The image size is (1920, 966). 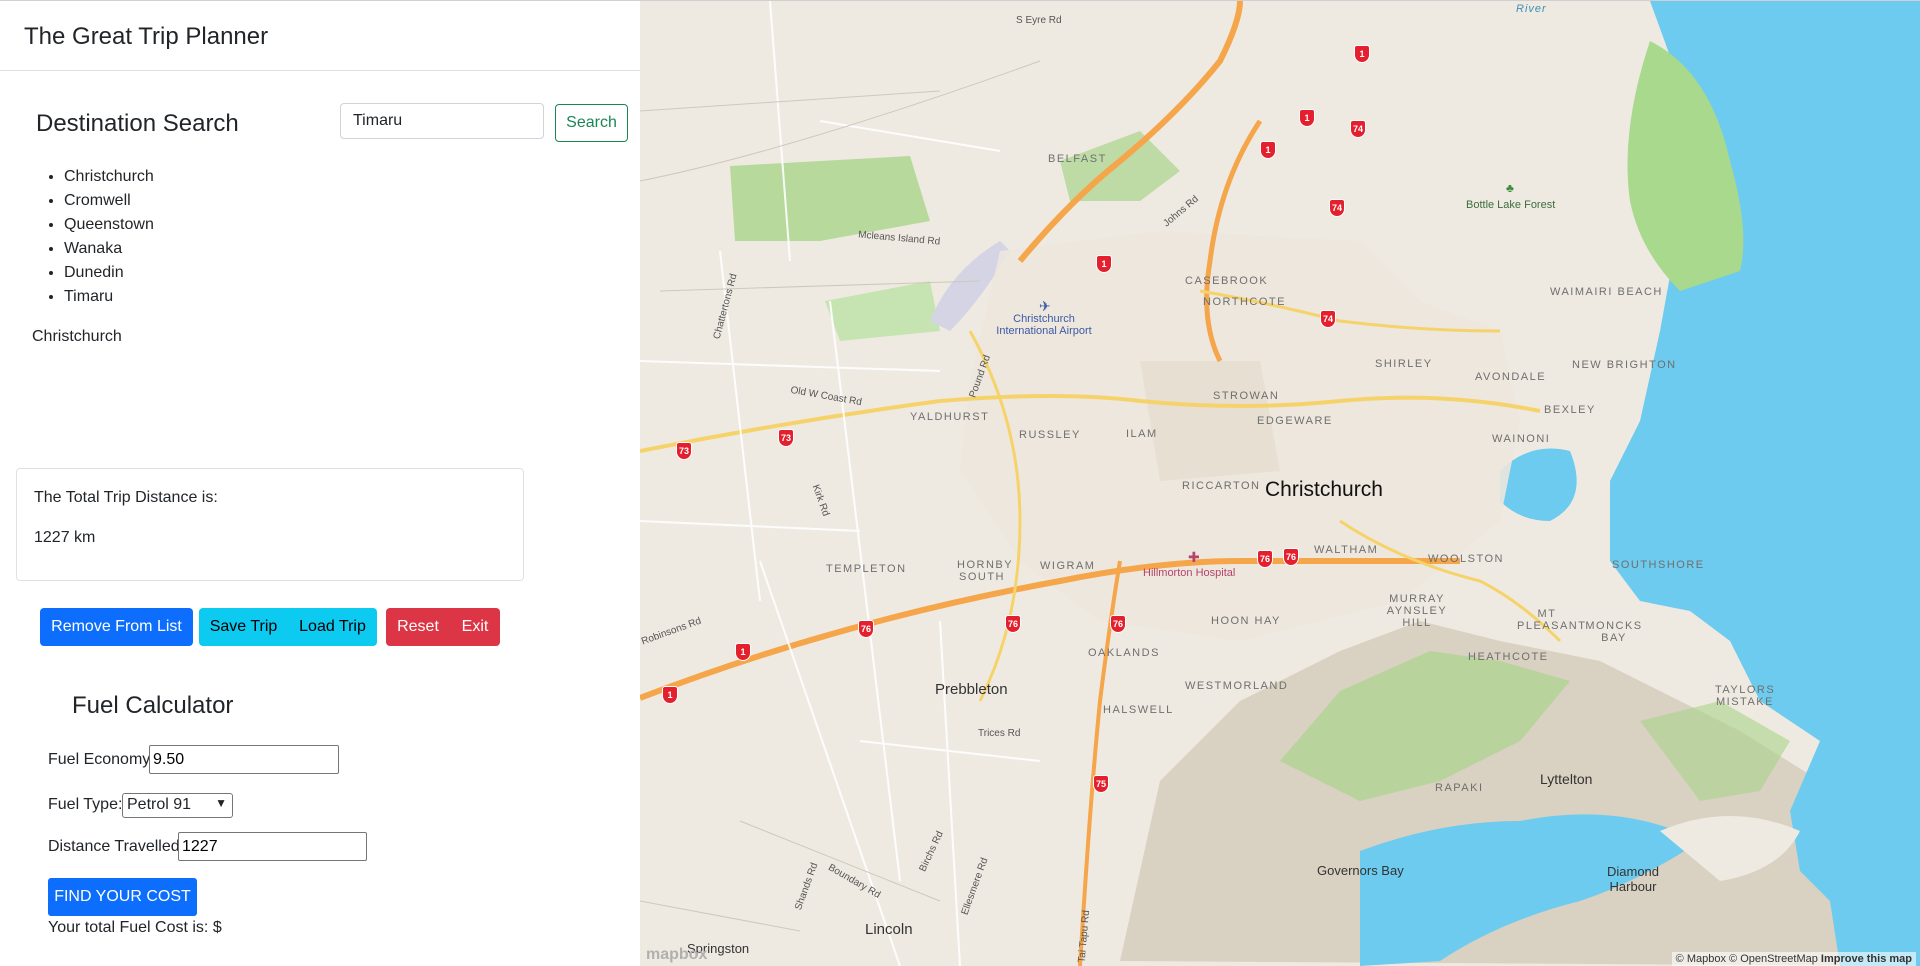 What do you see at coordinates (1511, 205) in the screenshot?
I see `map-poi-forest: Bottle Lake Forest` at bounding box center [1511, 205].